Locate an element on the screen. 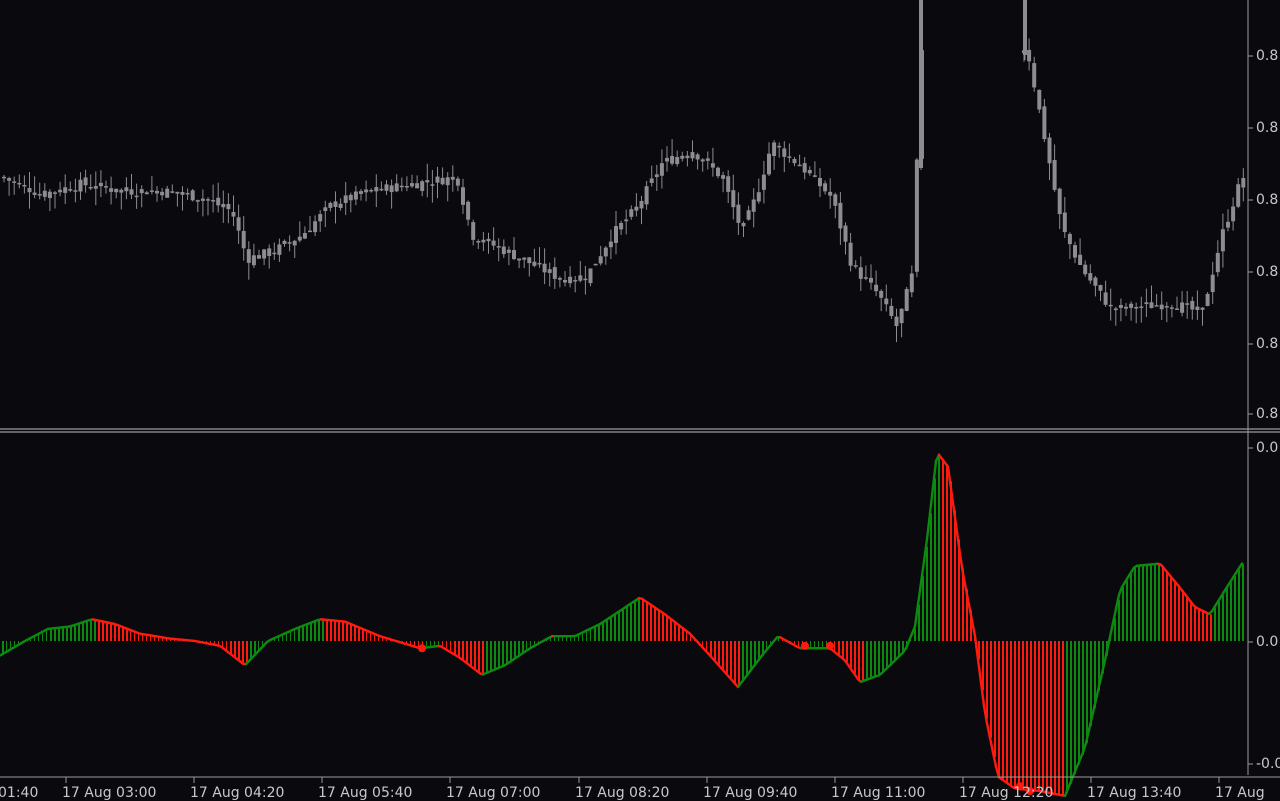 This screenshot has height=801, width=1280. indicator-axis-label: -0.0 is located at coordinates (1268, 764).